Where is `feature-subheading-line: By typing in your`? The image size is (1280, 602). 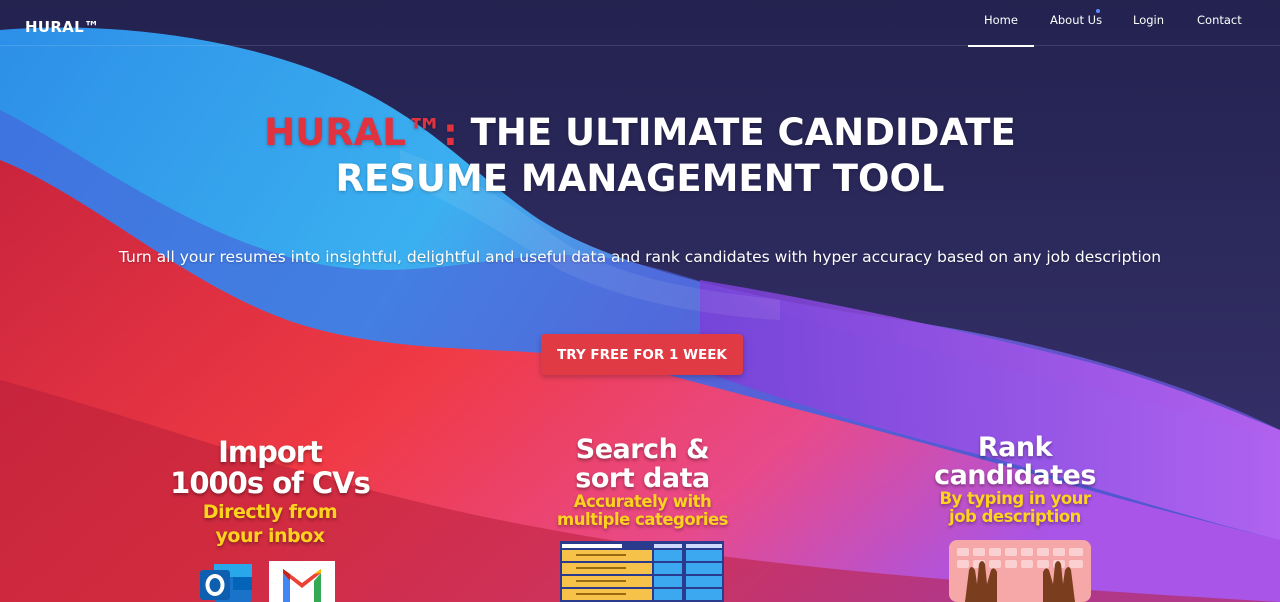 feature-subheading-line: By typing in your is located at coordinates (1015, 498).